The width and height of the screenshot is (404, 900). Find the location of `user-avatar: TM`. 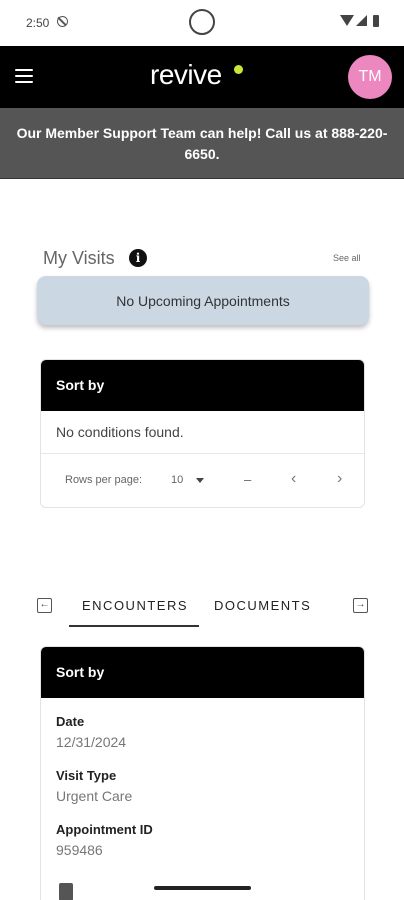

user-avatar: TM is located at coordinates (370, 77).